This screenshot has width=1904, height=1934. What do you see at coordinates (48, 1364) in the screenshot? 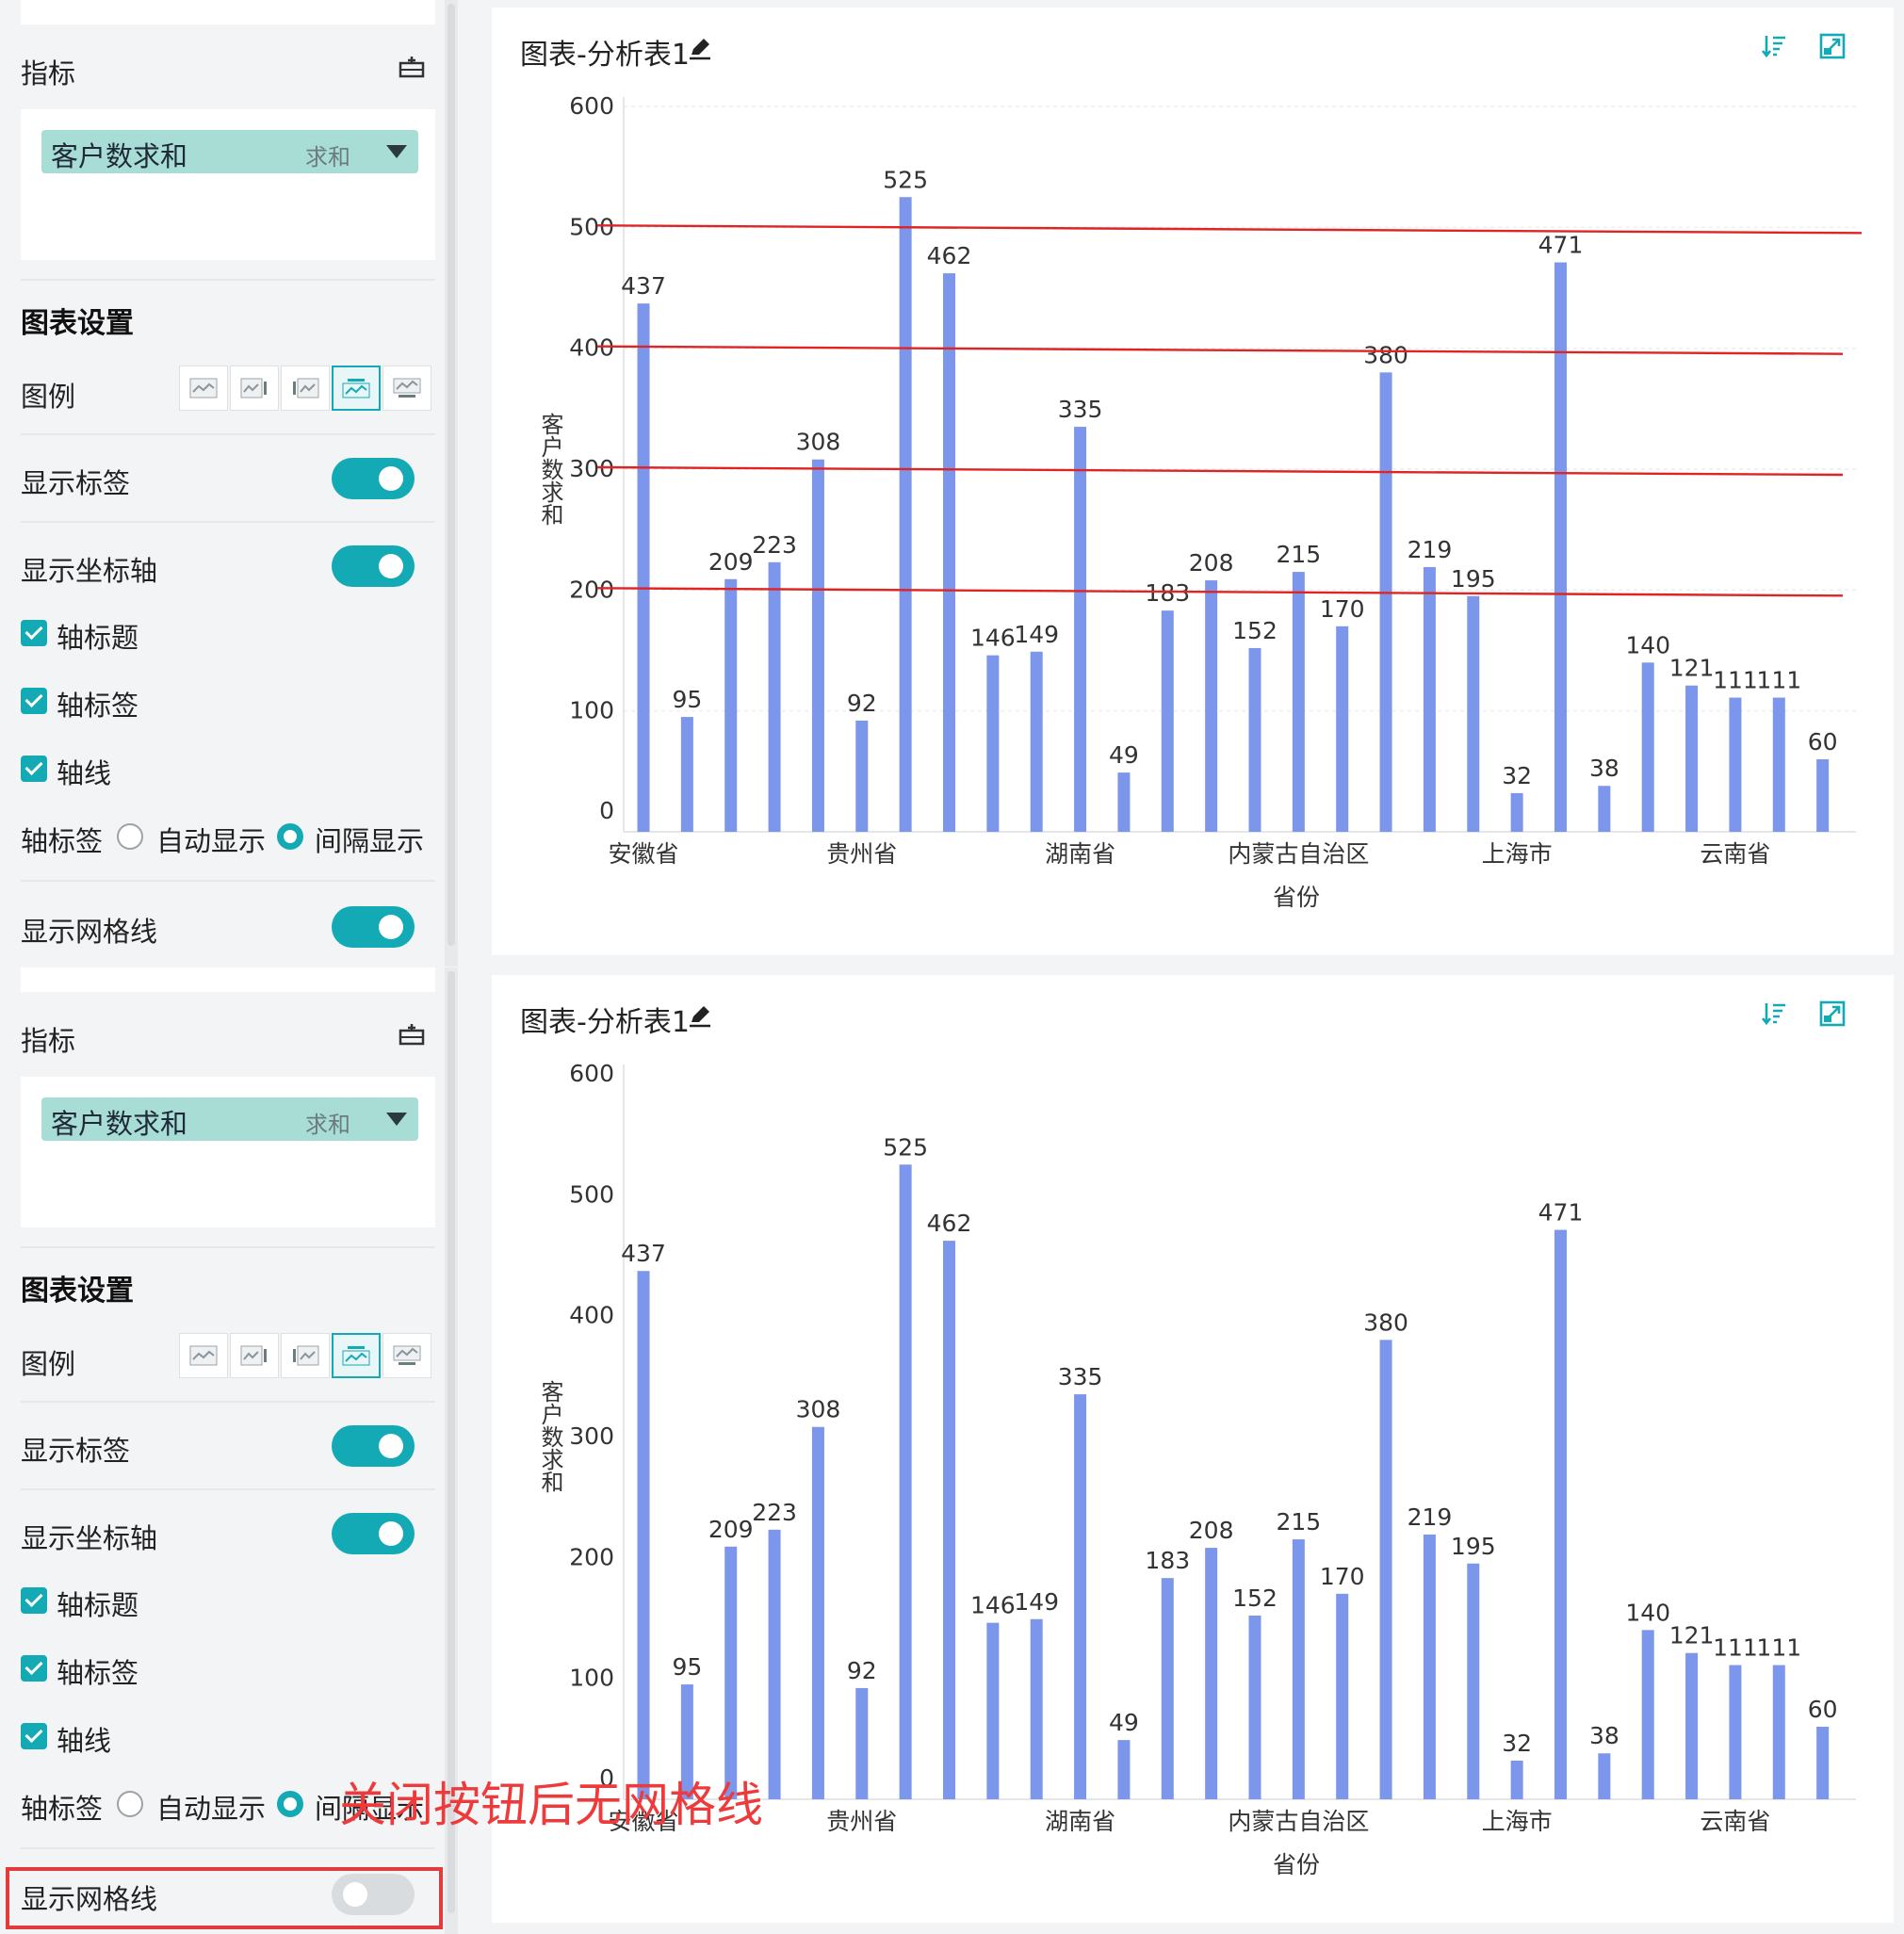
I see `legend-label: 图例` at bounding box center [48, 1364].